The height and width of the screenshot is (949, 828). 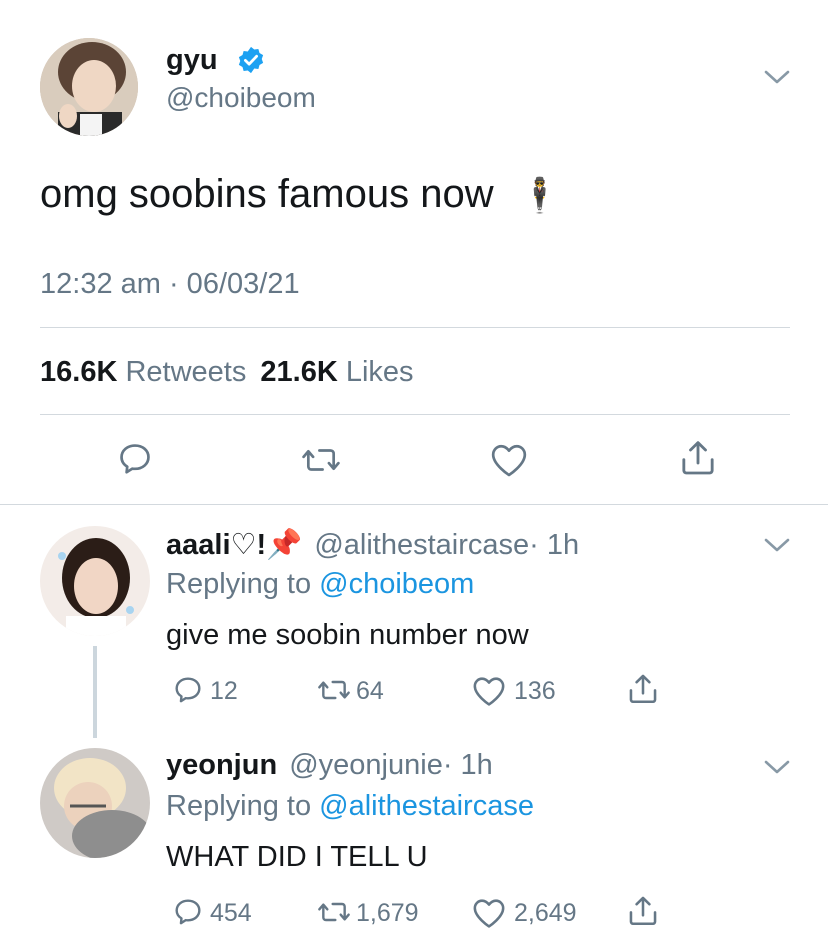 What do you see at coordinates (192, 60) in the screenshot?
I see `display-name: gyu` at bounding box center [192, 60].